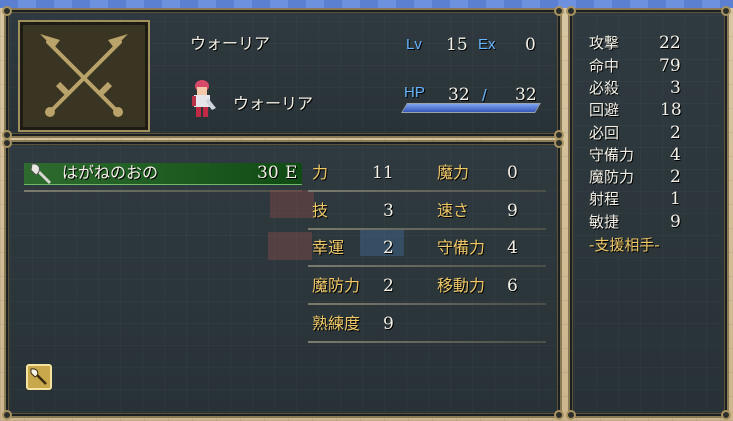 Image resolution: width=733 pixels, height=421 pixels. Describe the element at coordinates (457, 45) in the screenshot. I see `lv-value: 15` at that location.